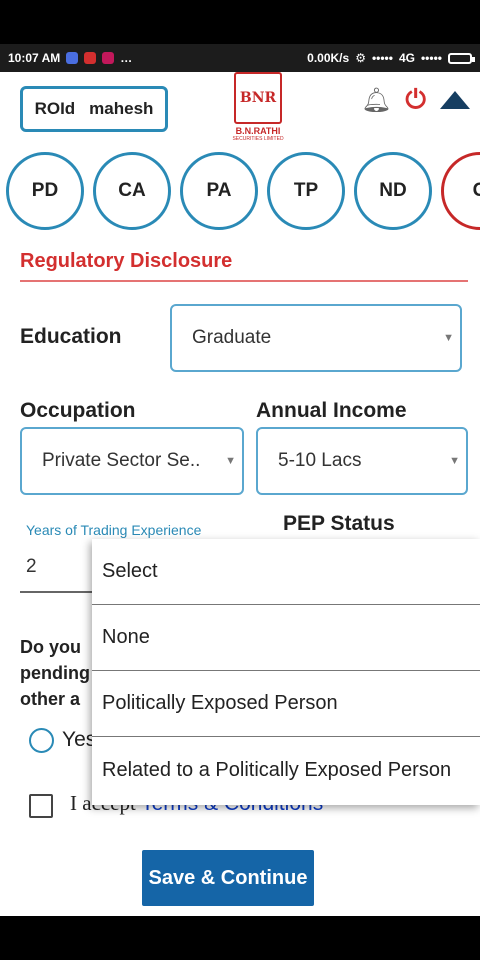 The height and width of the screenshot is (960, 480). I want to click on brand-logo: BNR B.N.RATHI SECURITIES LIMITED, so click(258, 113).